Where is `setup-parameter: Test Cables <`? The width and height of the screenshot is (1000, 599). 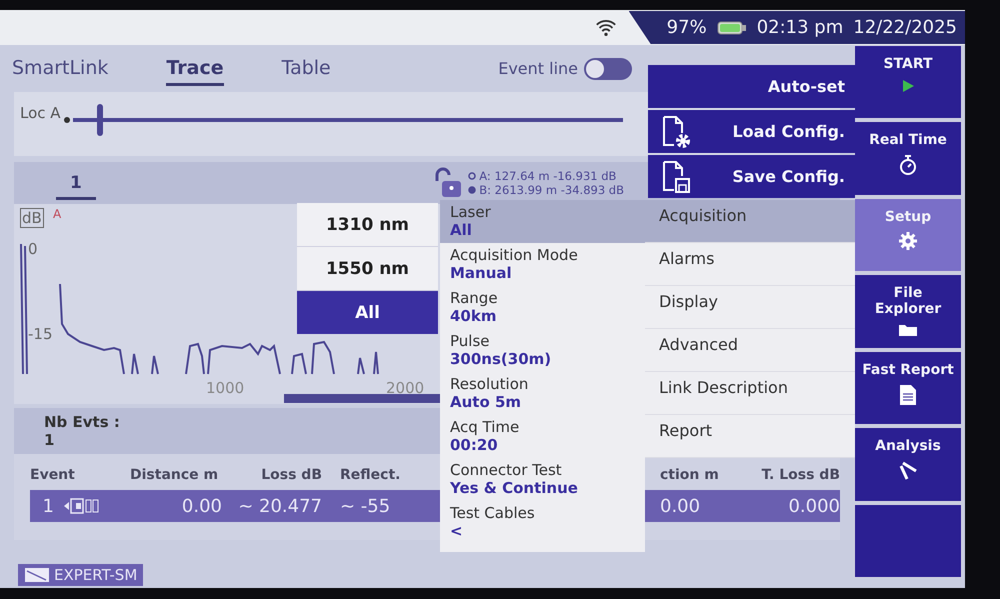
setup-parameter: Test Cables < is located at coordinates (542, 522).